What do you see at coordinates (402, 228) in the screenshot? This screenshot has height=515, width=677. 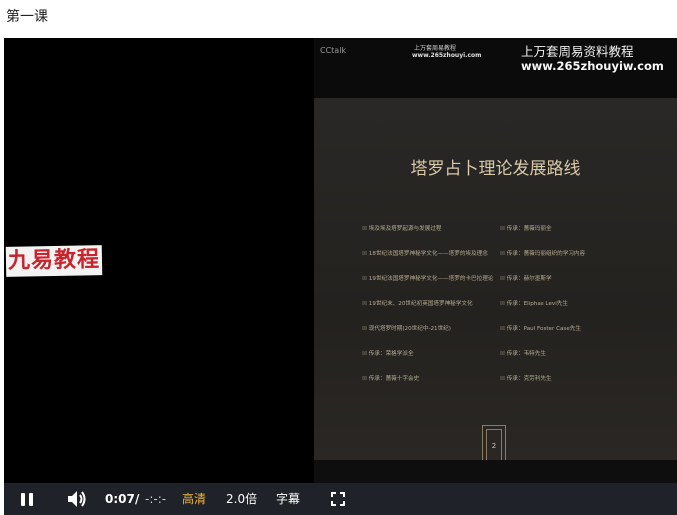 I see `slide-left-row: 埃及埃及塔罗起源与发展过程` at bounding box center [402, 228].